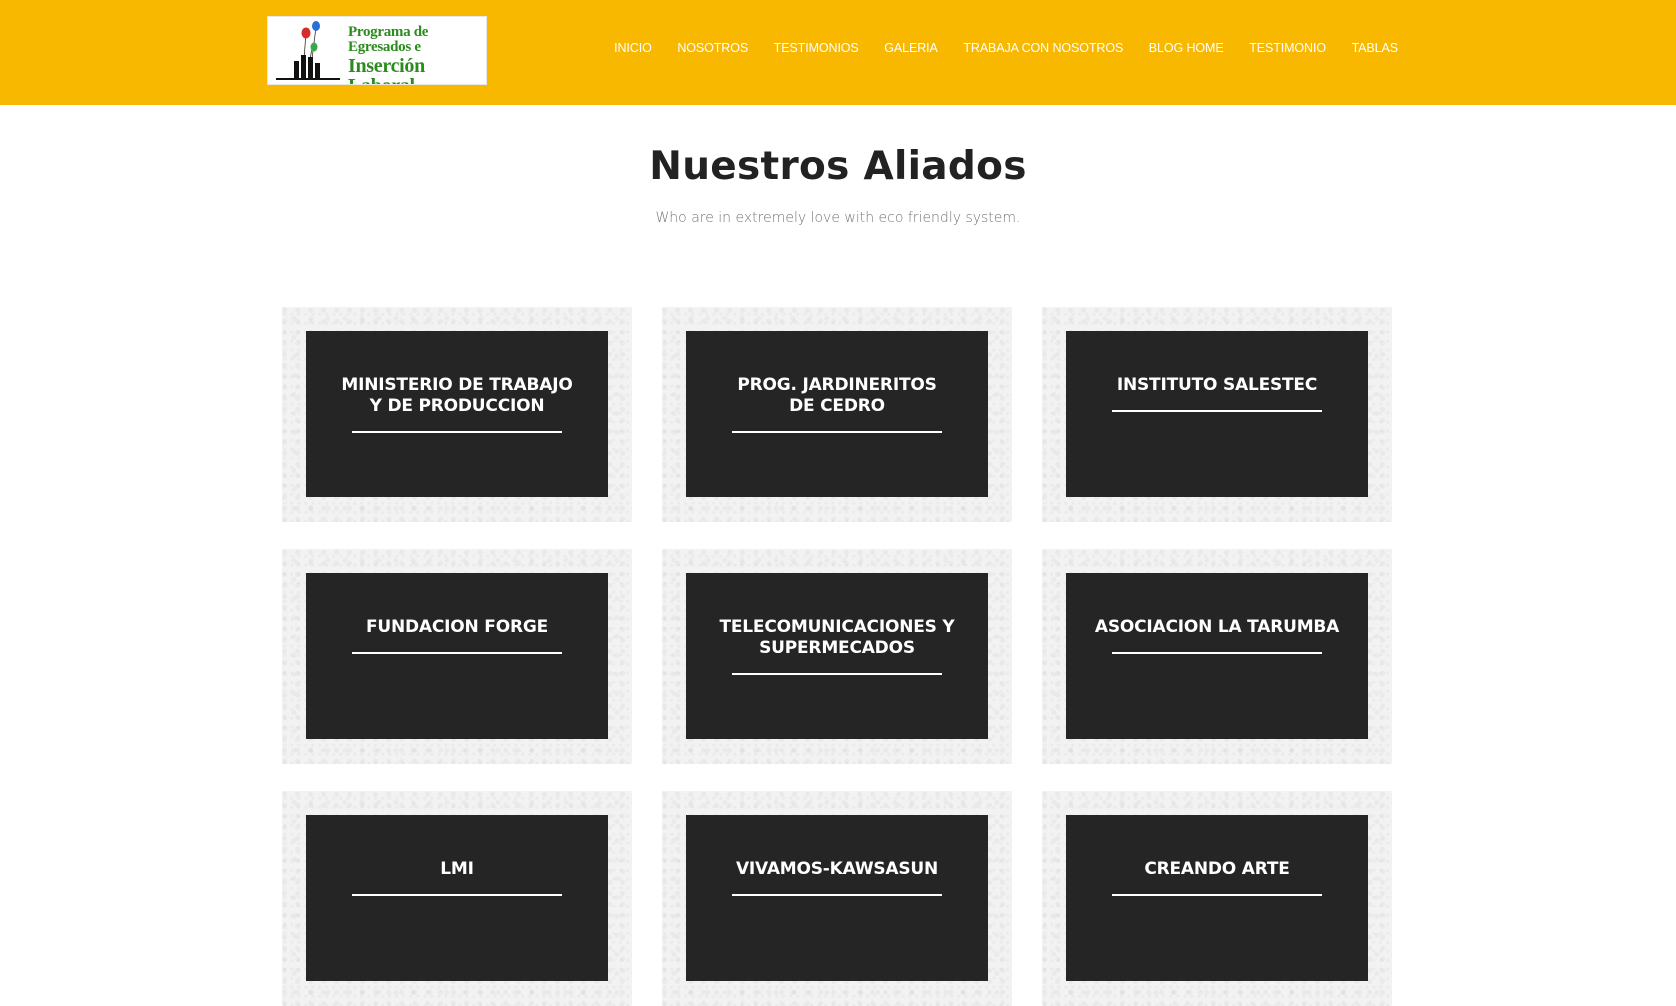 The image size is (1676, 1006). I want to click on ally-card-title: VIVAMOS-KAWSASUN, so click(837, 877).